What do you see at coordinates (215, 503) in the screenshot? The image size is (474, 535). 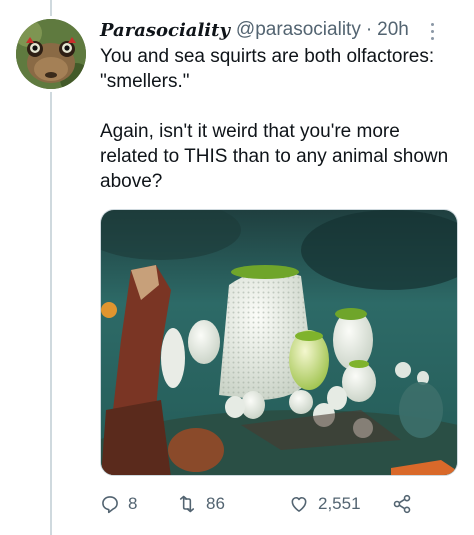 I see `retweet-count: 86` at bounding box center [215, 503].